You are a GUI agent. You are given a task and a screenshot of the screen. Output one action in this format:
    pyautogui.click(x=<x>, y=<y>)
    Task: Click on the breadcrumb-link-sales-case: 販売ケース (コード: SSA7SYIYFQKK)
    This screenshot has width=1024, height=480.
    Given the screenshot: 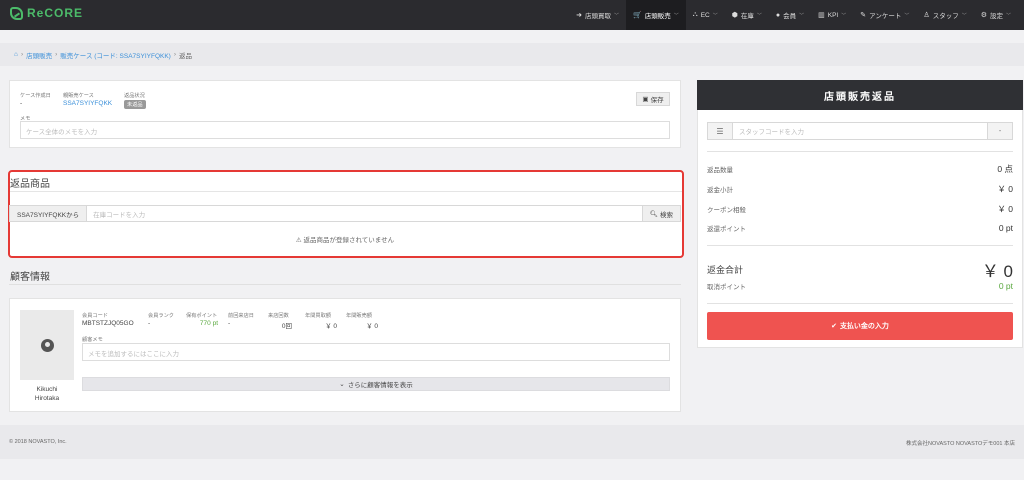 What is the action you would take?
    pyautogui.click(x=115, y=55)
    